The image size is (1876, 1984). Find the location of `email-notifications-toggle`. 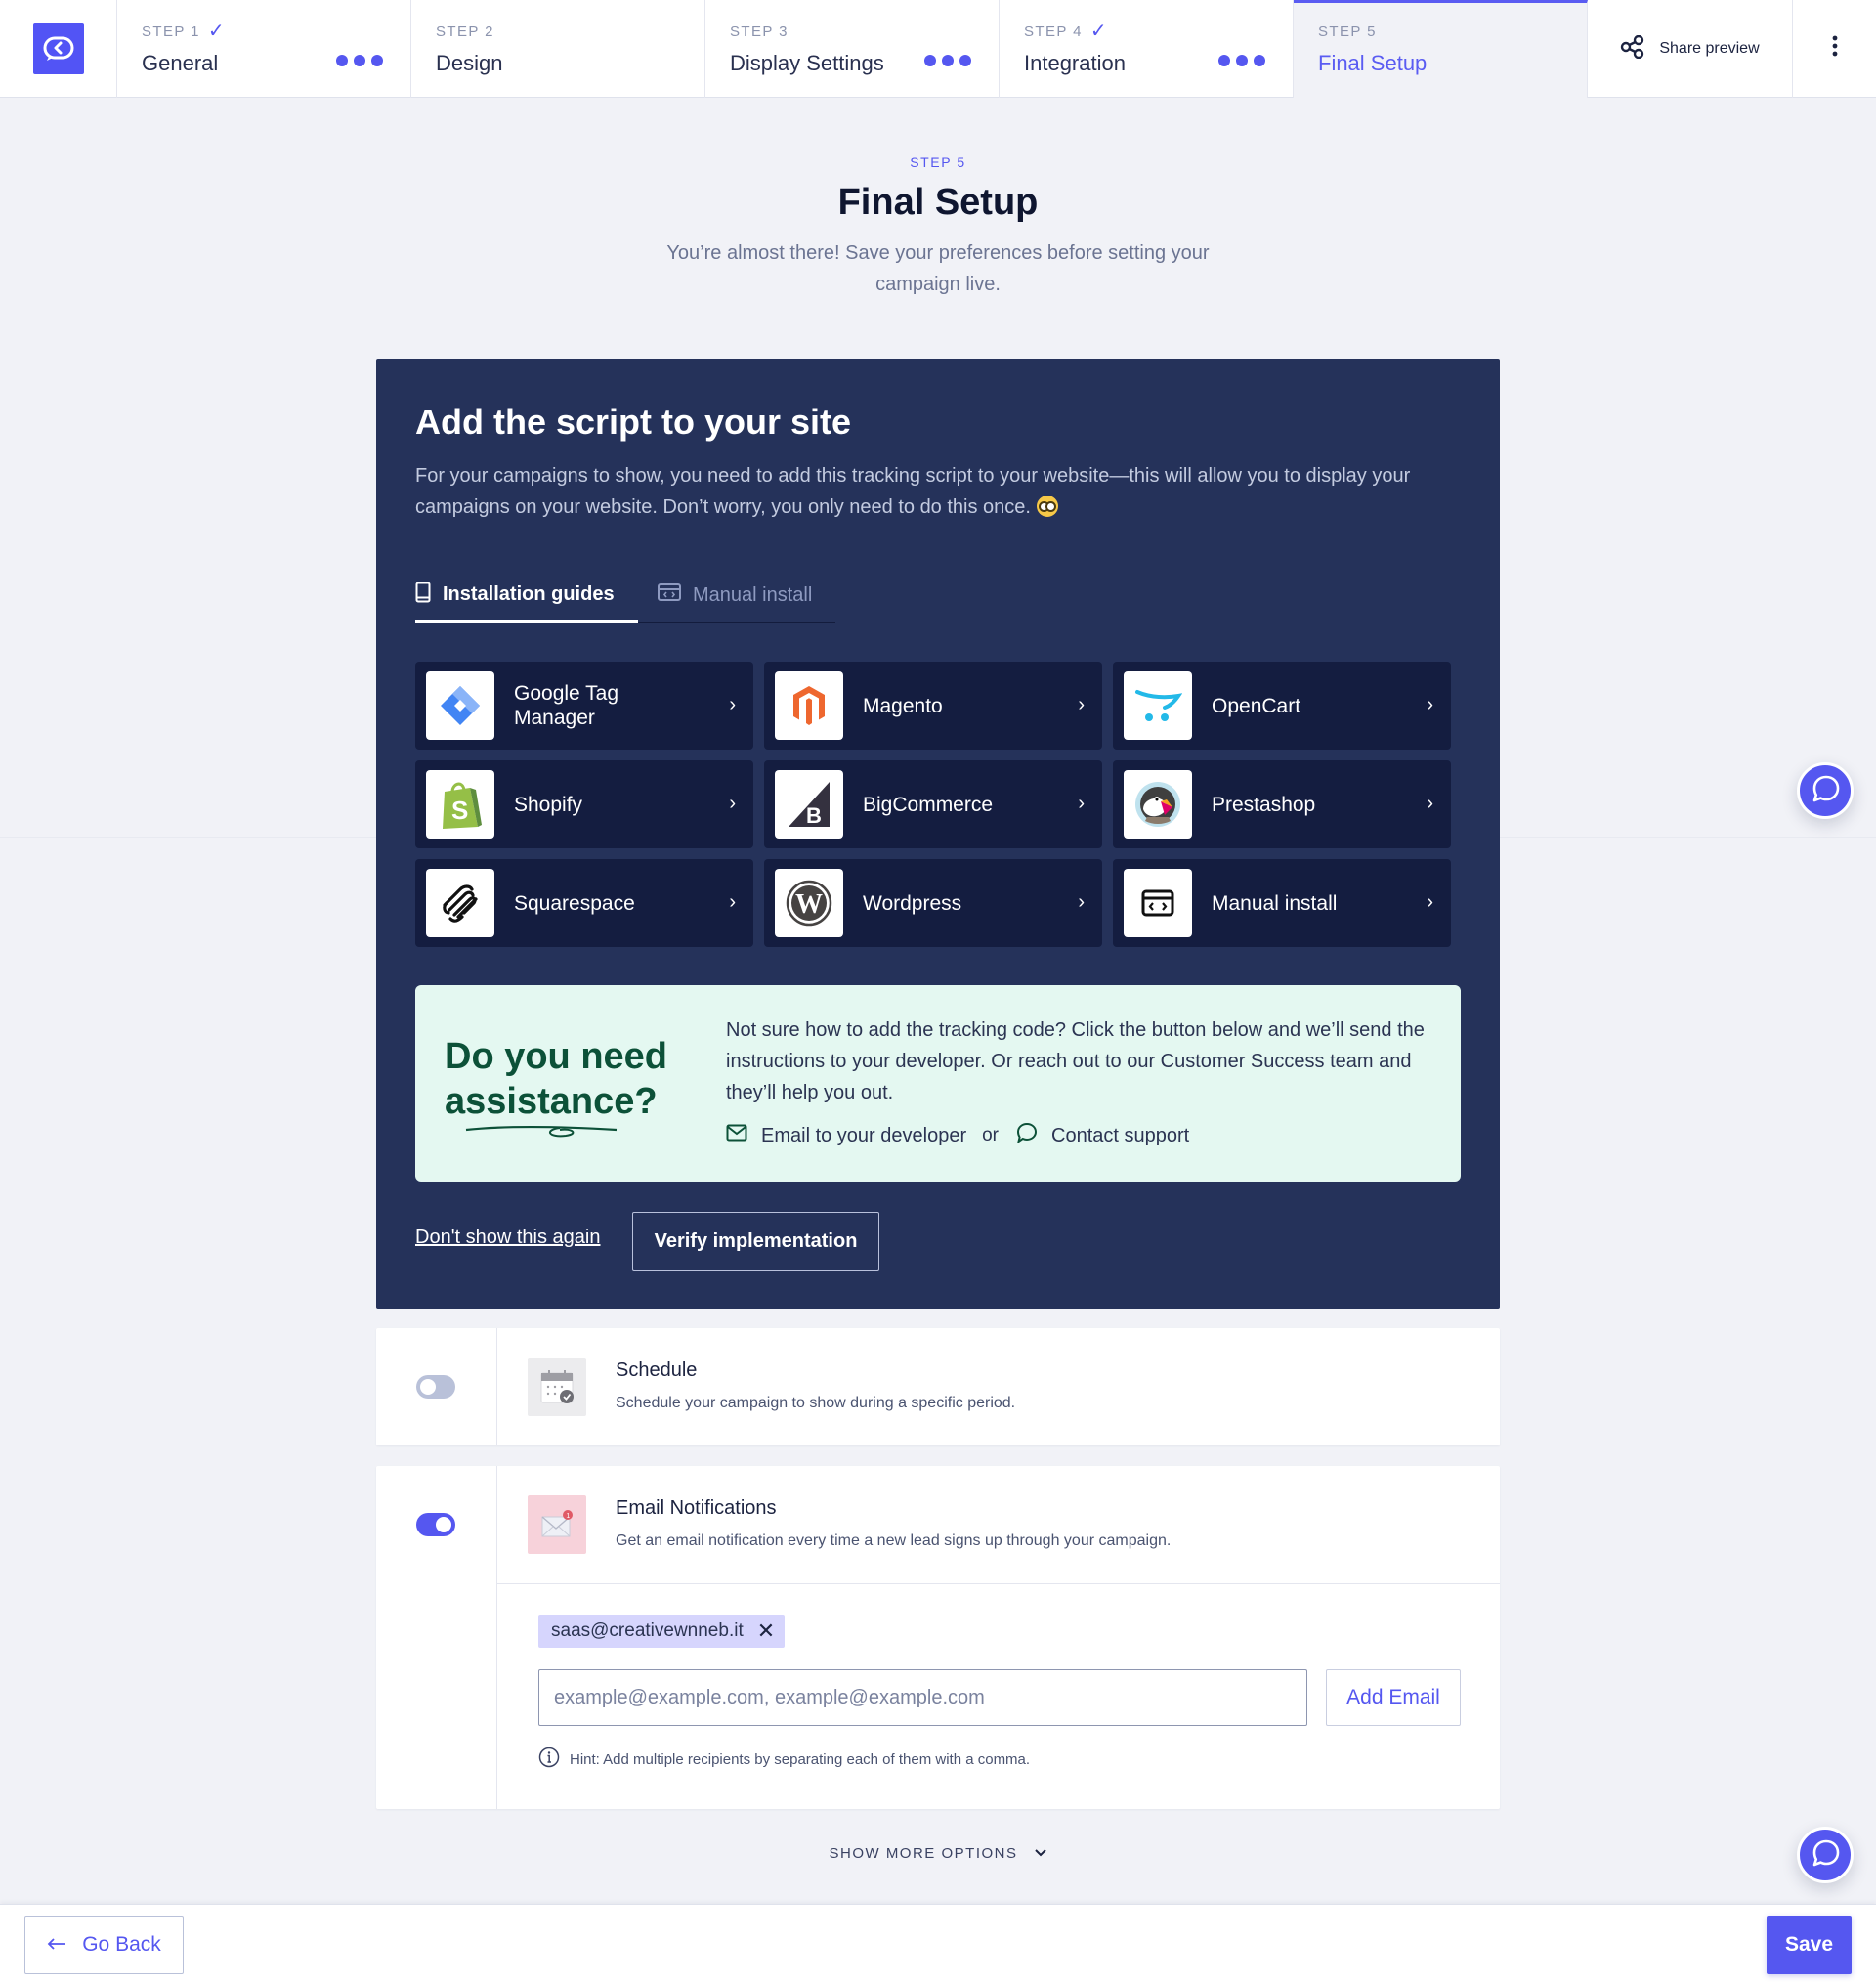

email-notifications-toggle is located at coordinates (435, 1524).